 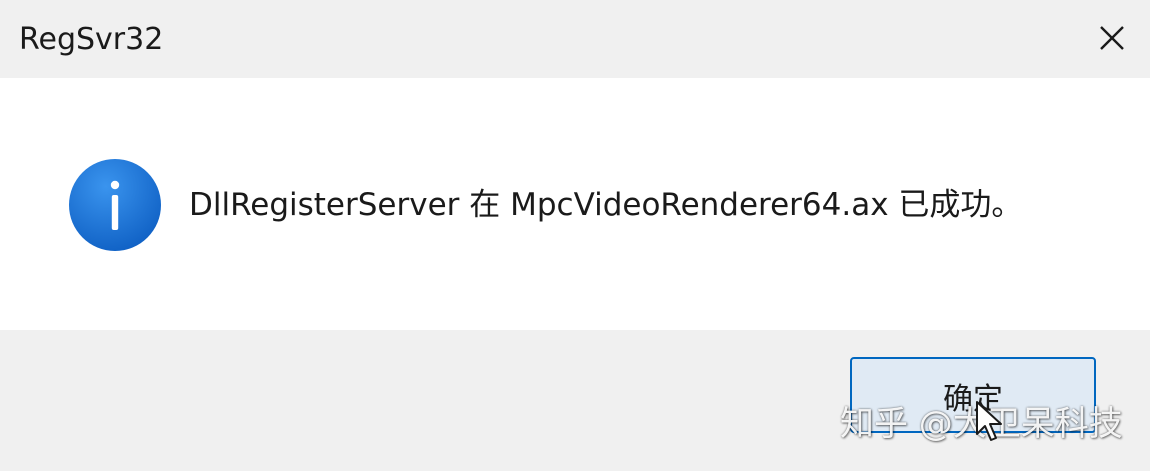 I want to click on info-icon, so click(x=115, y=205).